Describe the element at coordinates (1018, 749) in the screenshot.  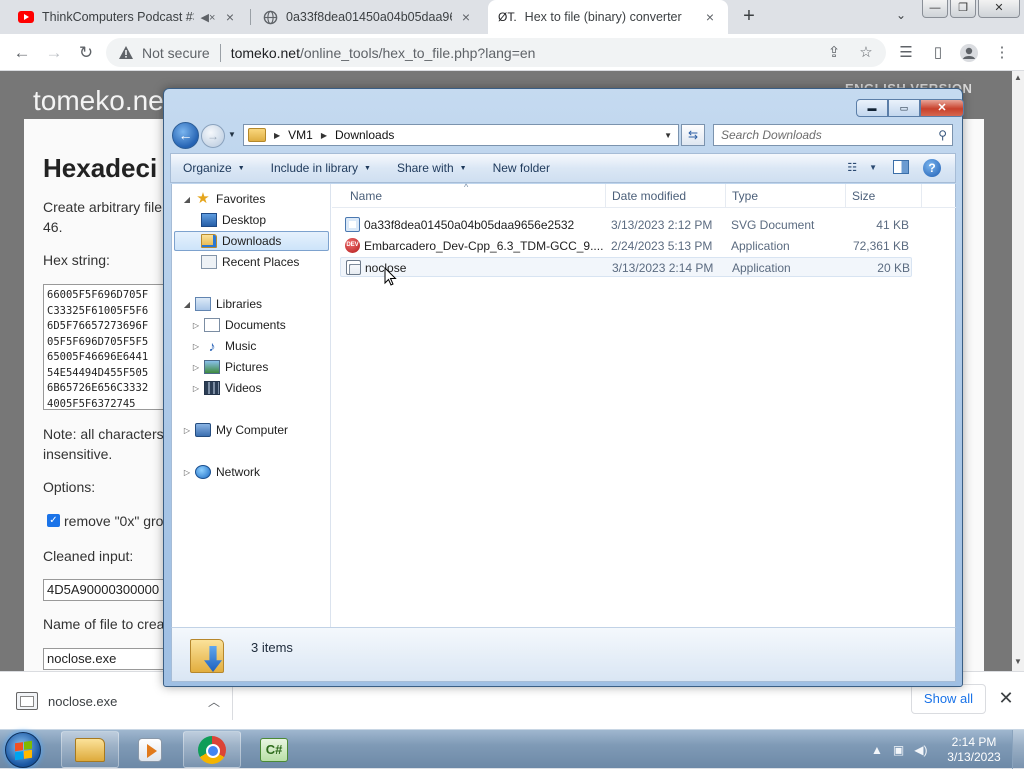
I see `show-desktop-button` at that location.